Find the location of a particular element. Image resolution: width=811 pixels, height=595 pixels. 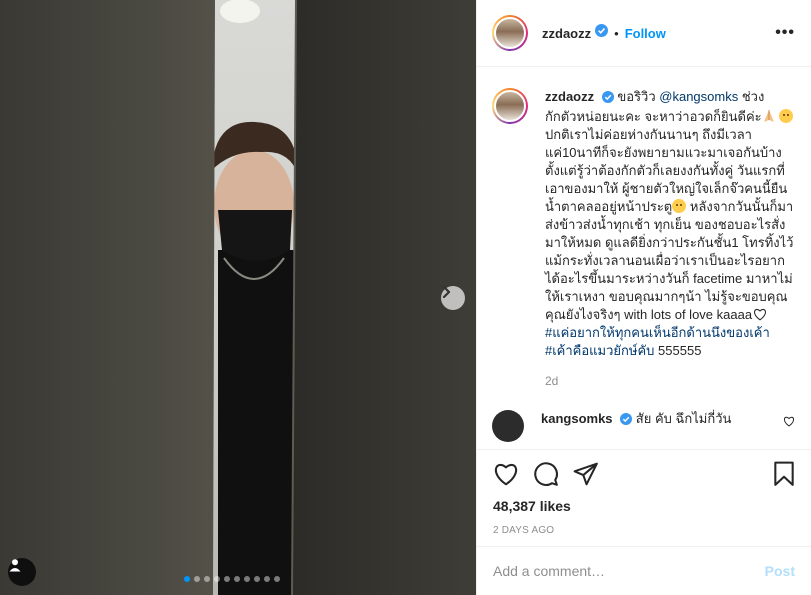

bookmark-icon is located at coordinates (784, 473).